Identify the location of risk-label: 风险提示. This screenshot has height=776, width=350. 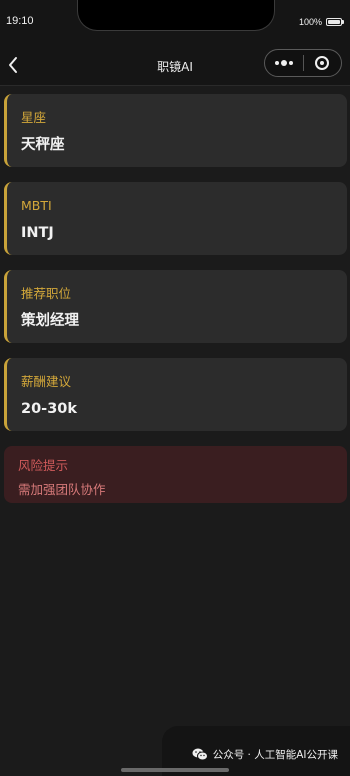
(43, 465).